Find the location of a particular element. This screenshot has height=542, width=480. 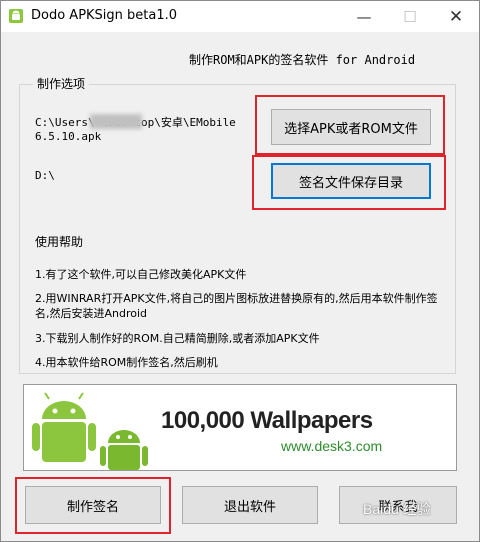

save-dir-button: 签名文件保存目录 is located at coordinates (351, 181).